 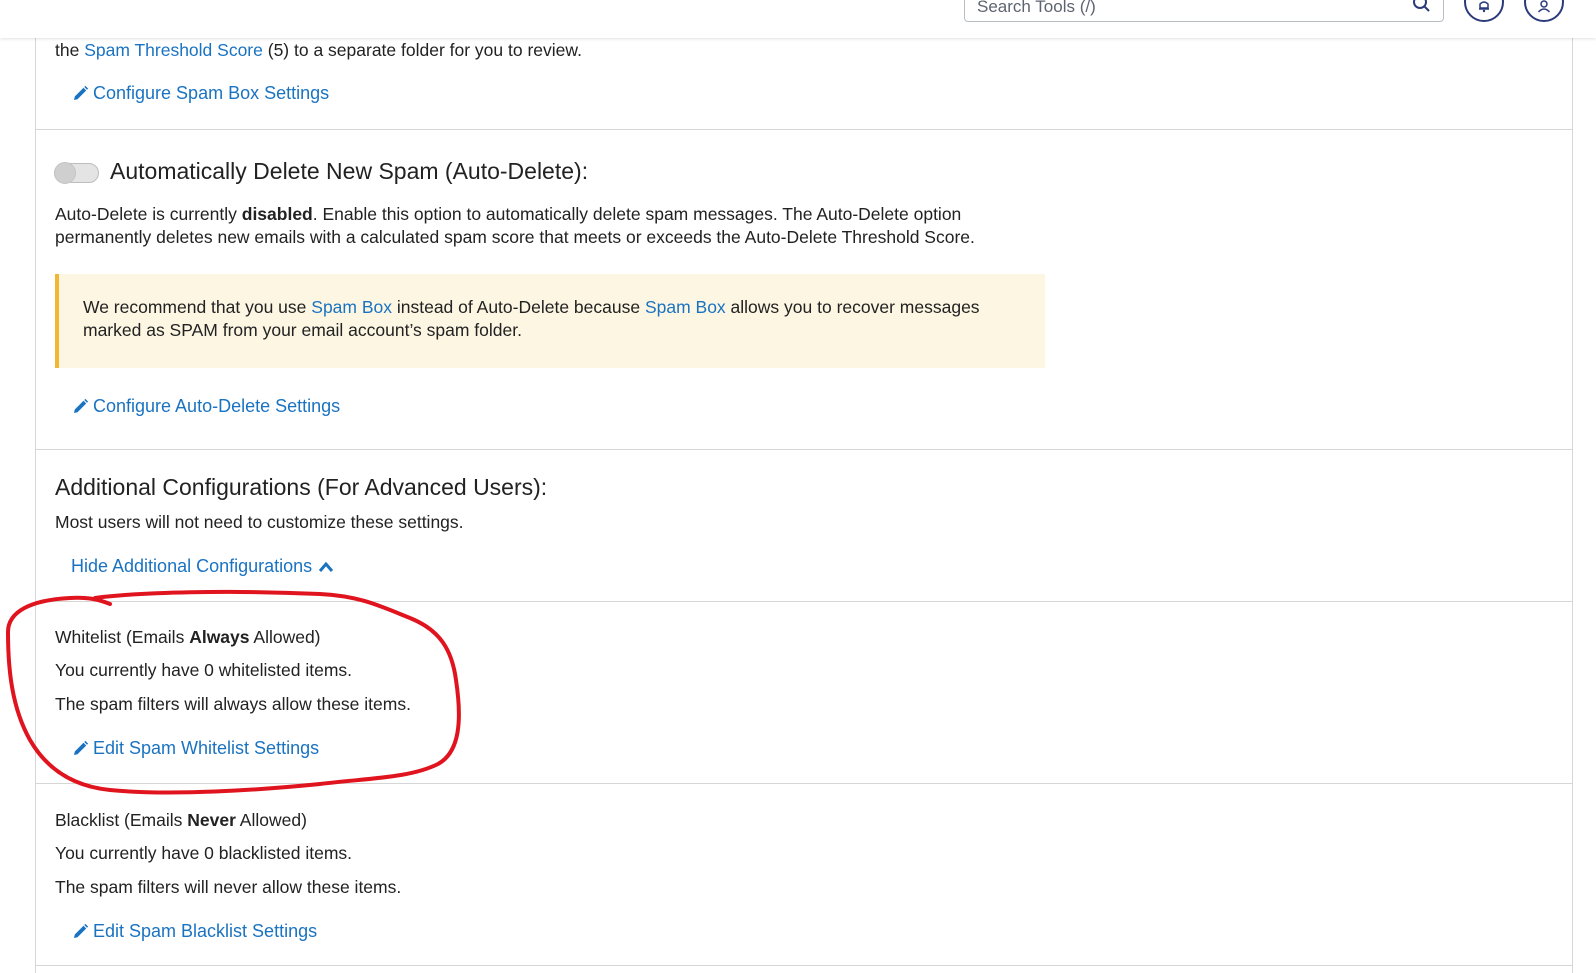 I want to click on spam-box-text-before: the, so click(x=70, y=50).